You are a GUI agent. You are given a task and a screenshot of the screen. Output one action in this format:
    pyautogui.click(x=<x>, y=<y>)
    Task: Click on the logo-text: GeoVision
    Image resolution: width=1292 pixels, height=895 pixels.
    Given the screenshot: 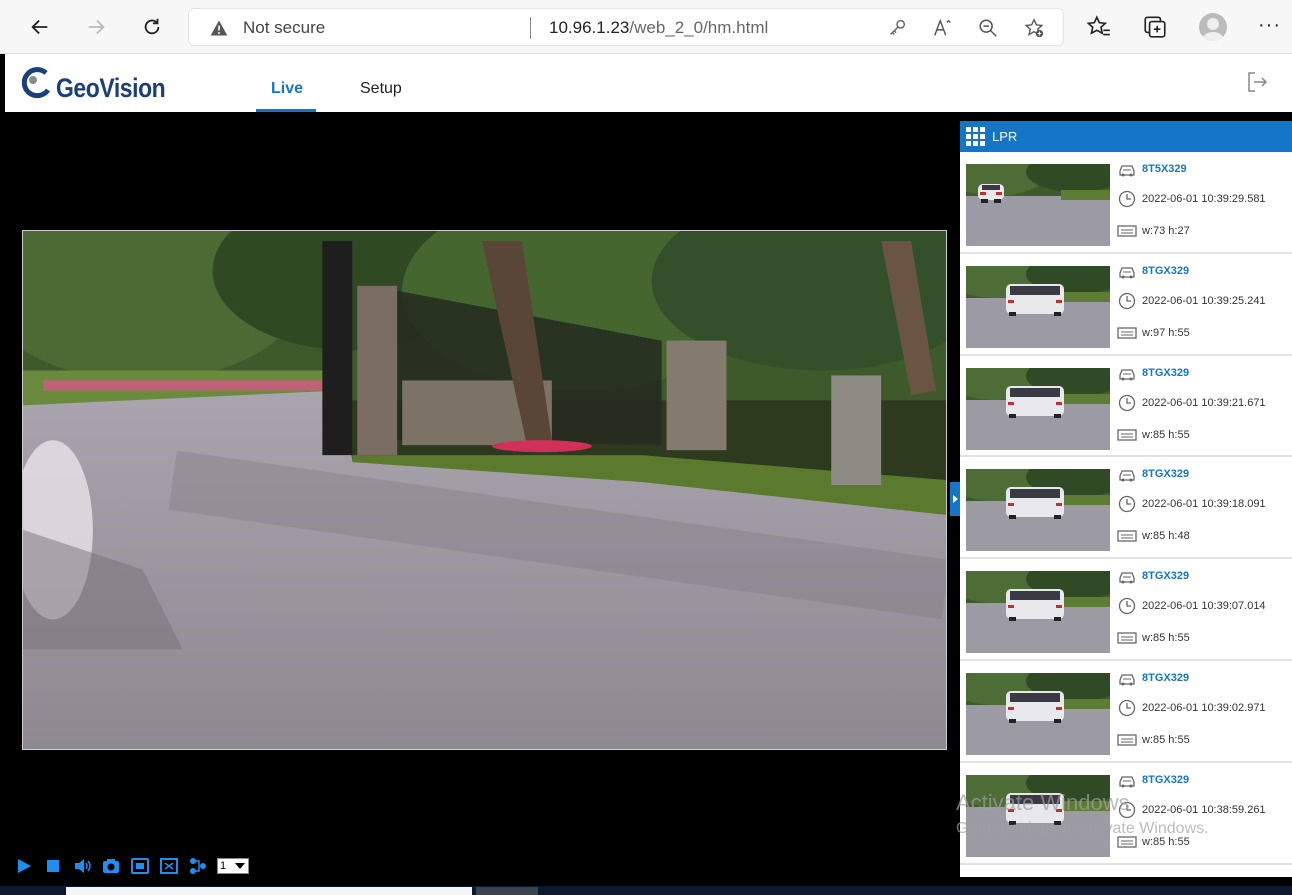 What is the action you would take?
    pyautogui.click(x=111, y=88)
    